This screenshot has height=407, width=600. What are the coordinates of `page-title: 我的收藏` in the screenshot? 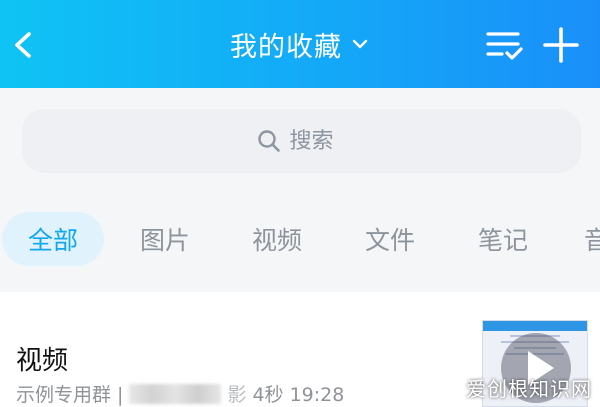 It's located at (286, 47).